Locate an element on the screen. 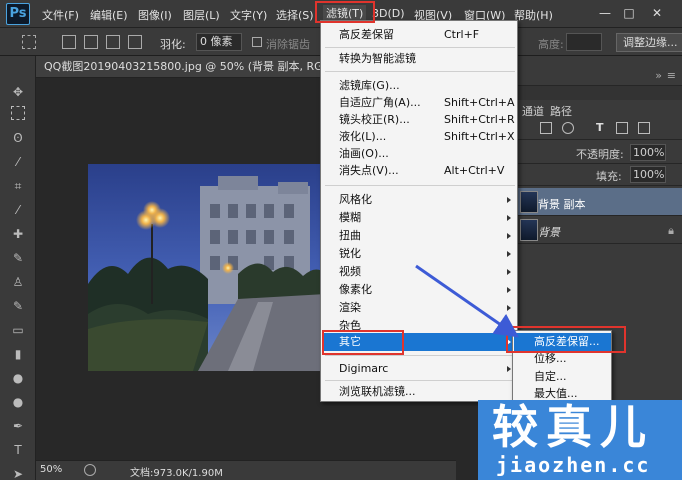 The height and width of the screenshot is (480, 682). watermark: 较真儿 jiaozhen.cc is located at coordinates (580, 440).